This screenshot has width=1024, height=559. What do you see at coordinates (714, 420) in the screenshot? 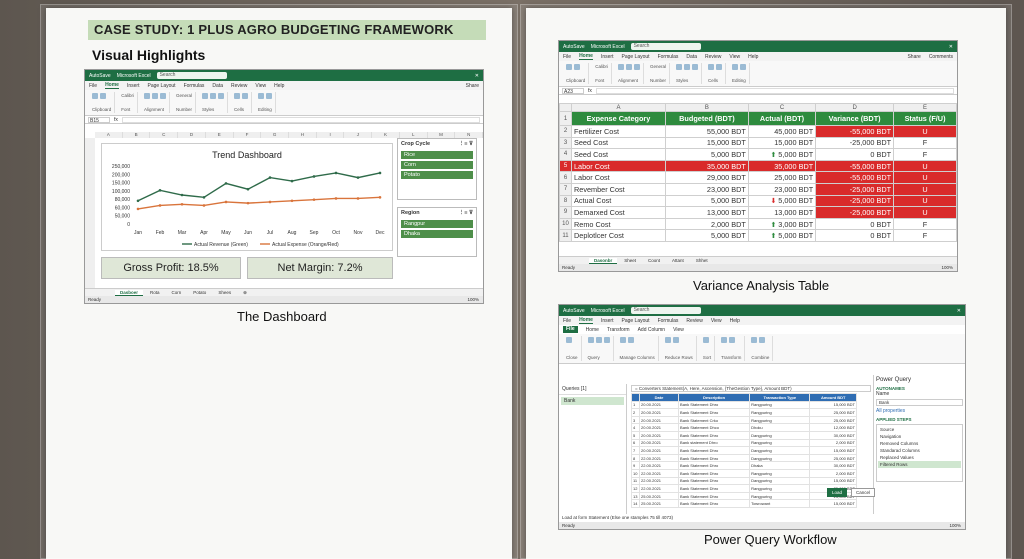
I see `grid-cell: Bank Statement Crko` at bounding box center [714, 420].